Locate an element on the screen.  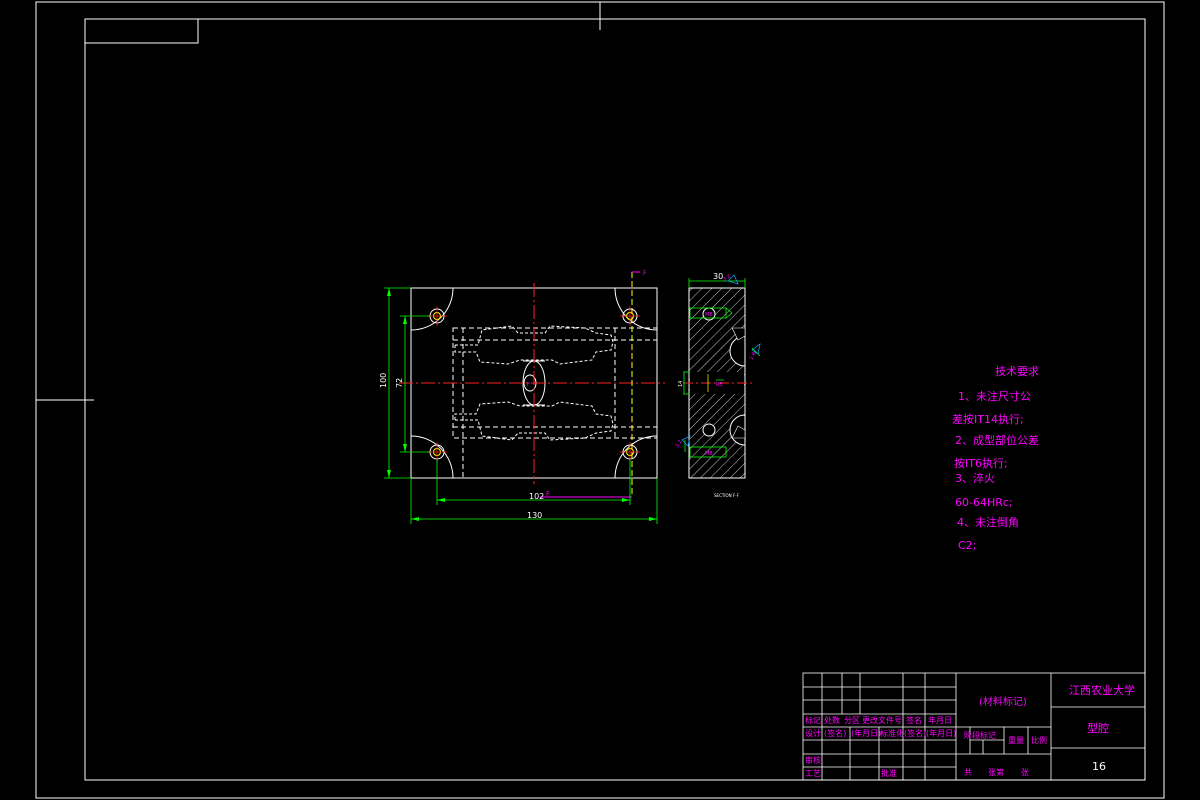
tb-school: 江西农业大学 is located at coordinates (1102, 690).